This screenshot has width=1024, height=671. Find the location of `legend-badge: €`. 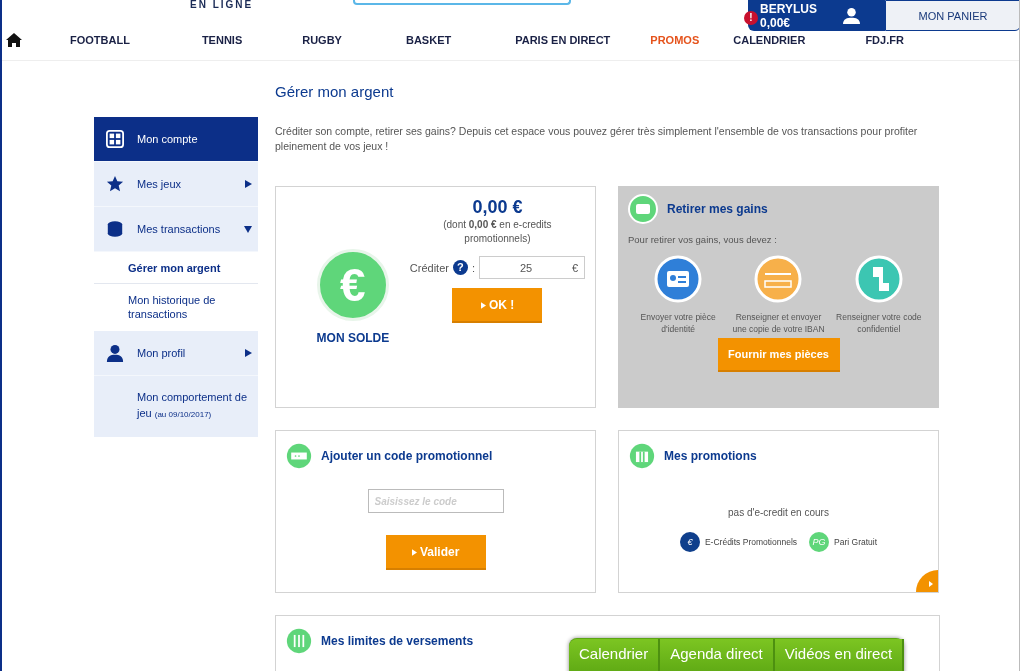

legend-badge: € is located at coordinates (689, 542).